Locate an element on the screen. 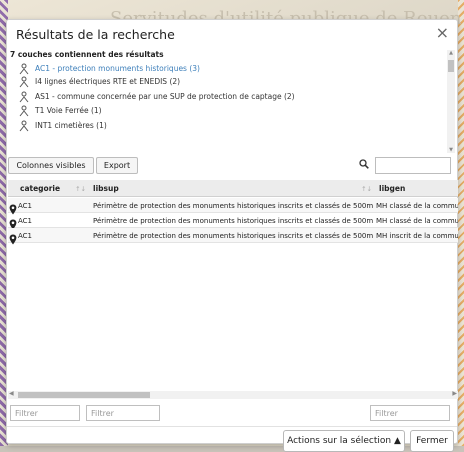 The width and height of the screenshot is (464, 452). close-icon: × is located at coordinates (442, 33).